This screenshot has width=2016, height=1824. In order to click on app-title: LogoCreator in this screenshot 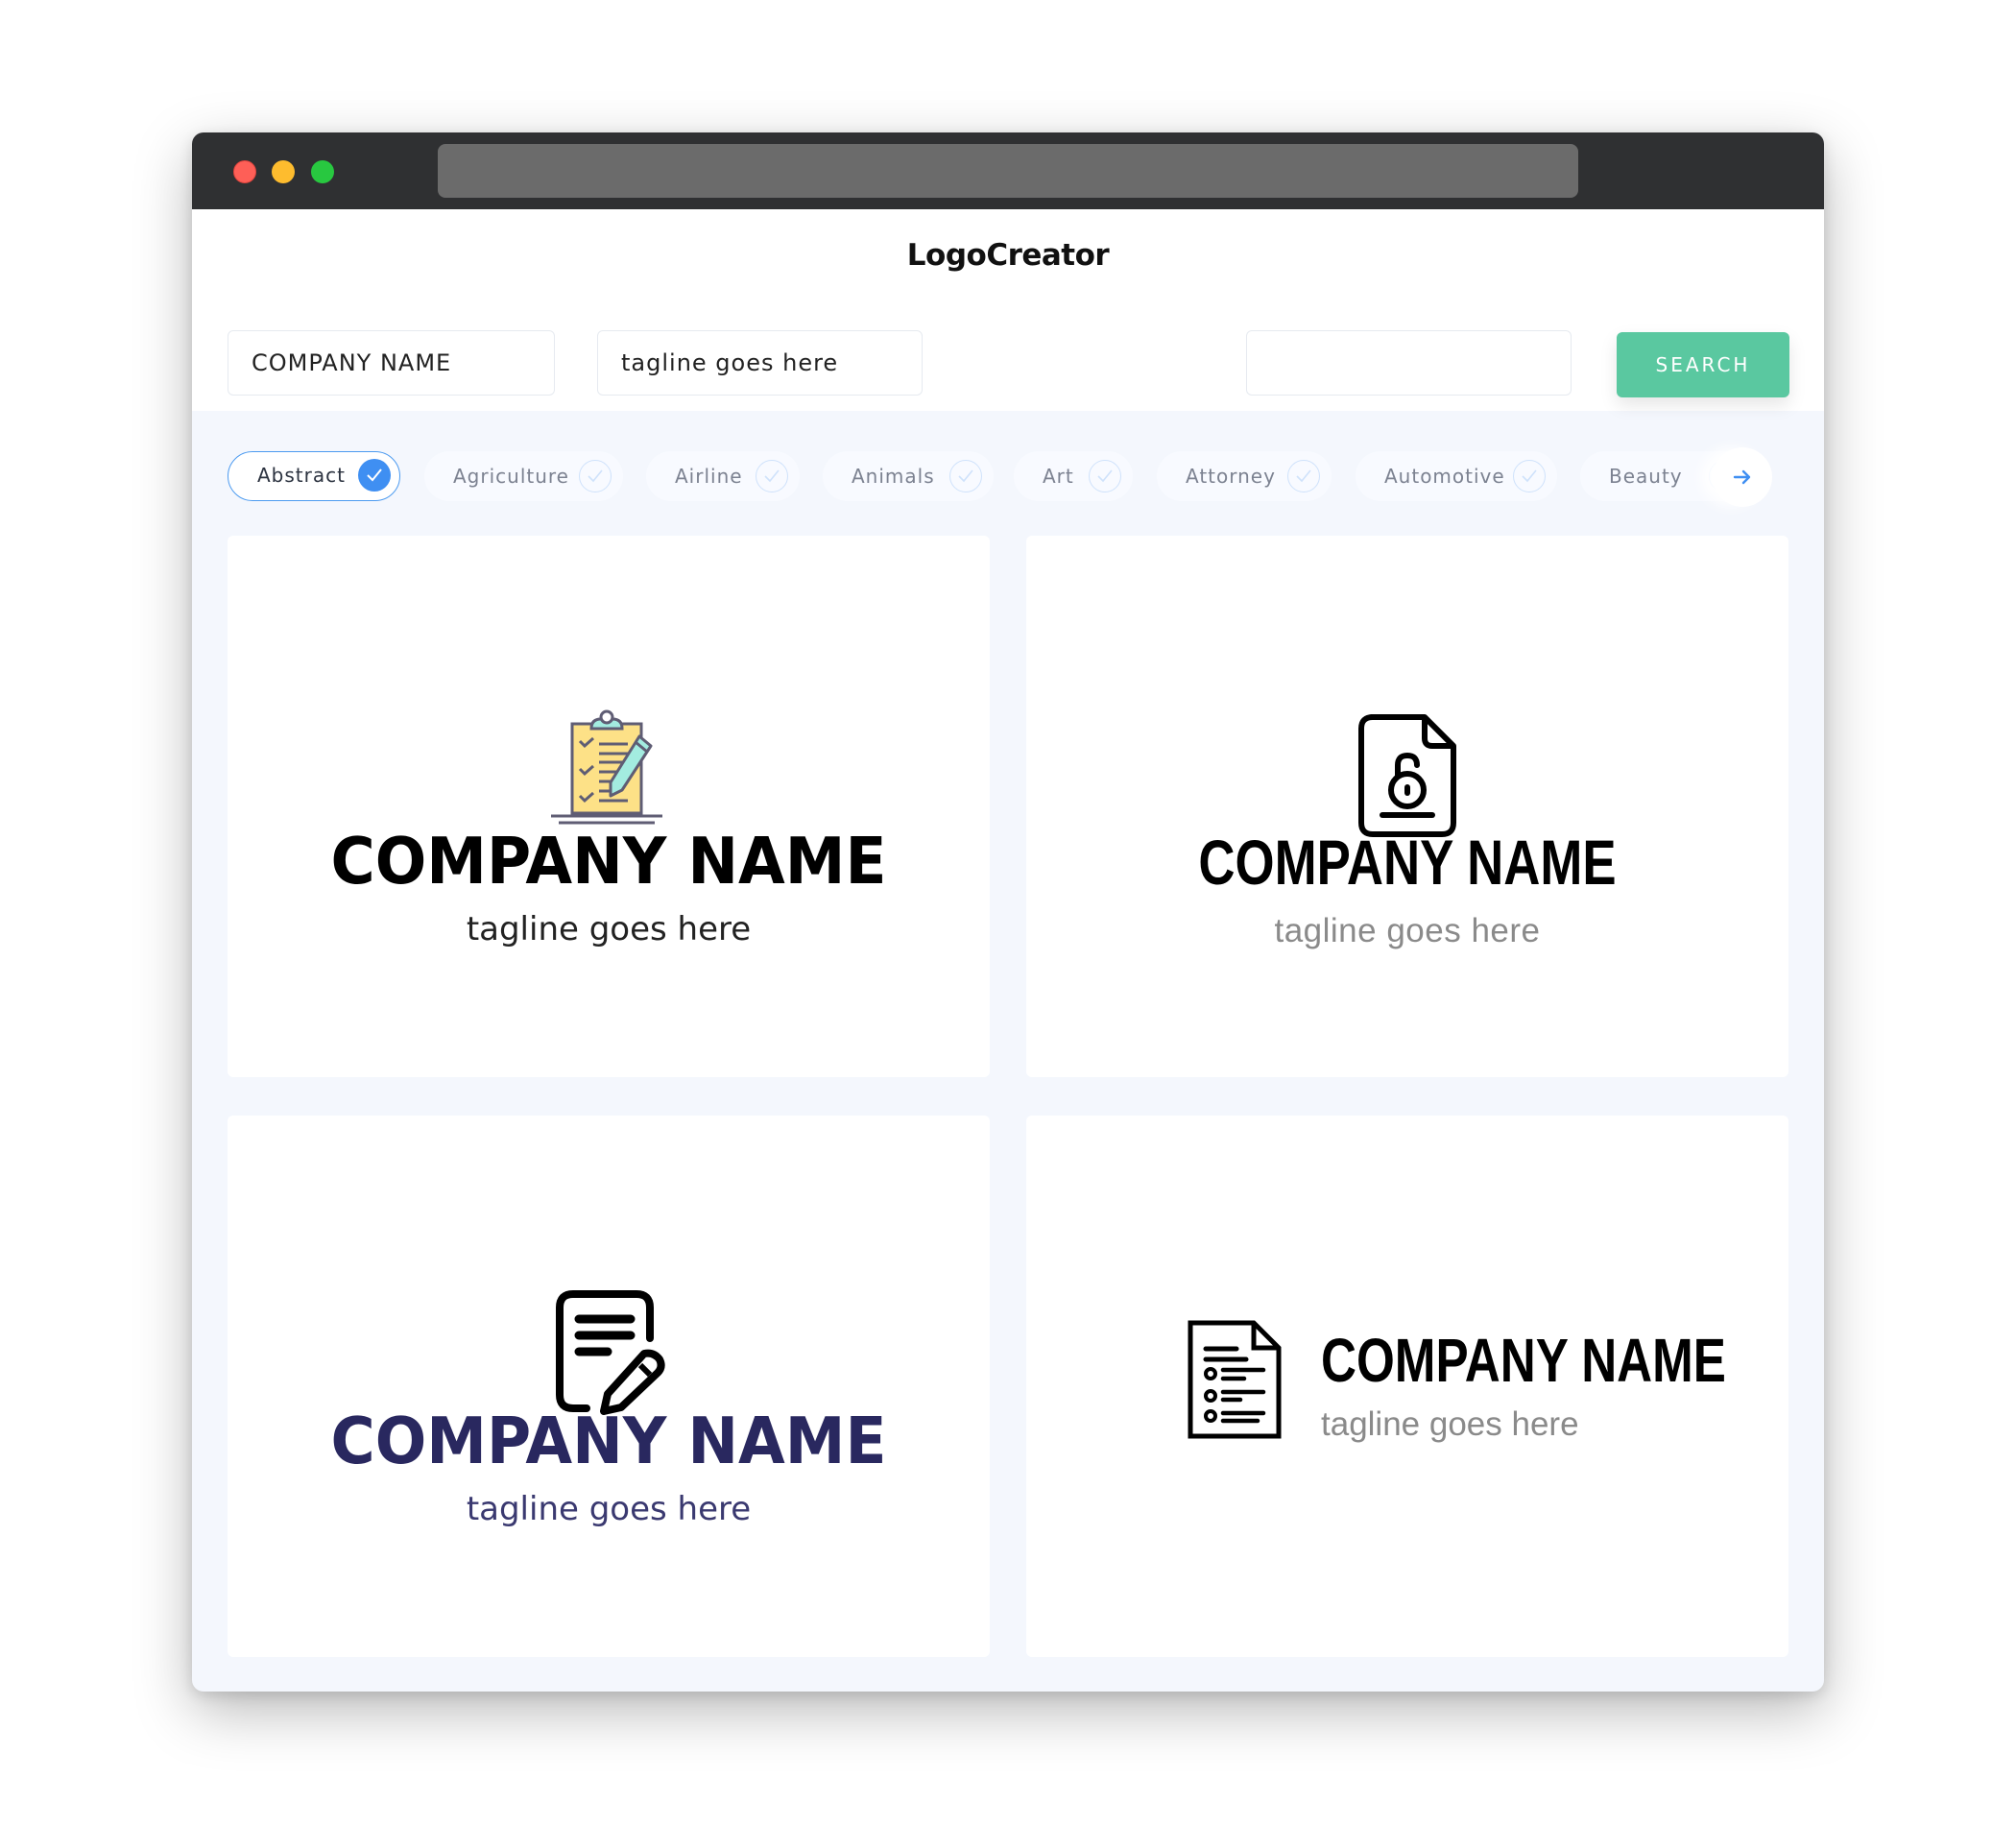, I will do `click(1008, 256)`.